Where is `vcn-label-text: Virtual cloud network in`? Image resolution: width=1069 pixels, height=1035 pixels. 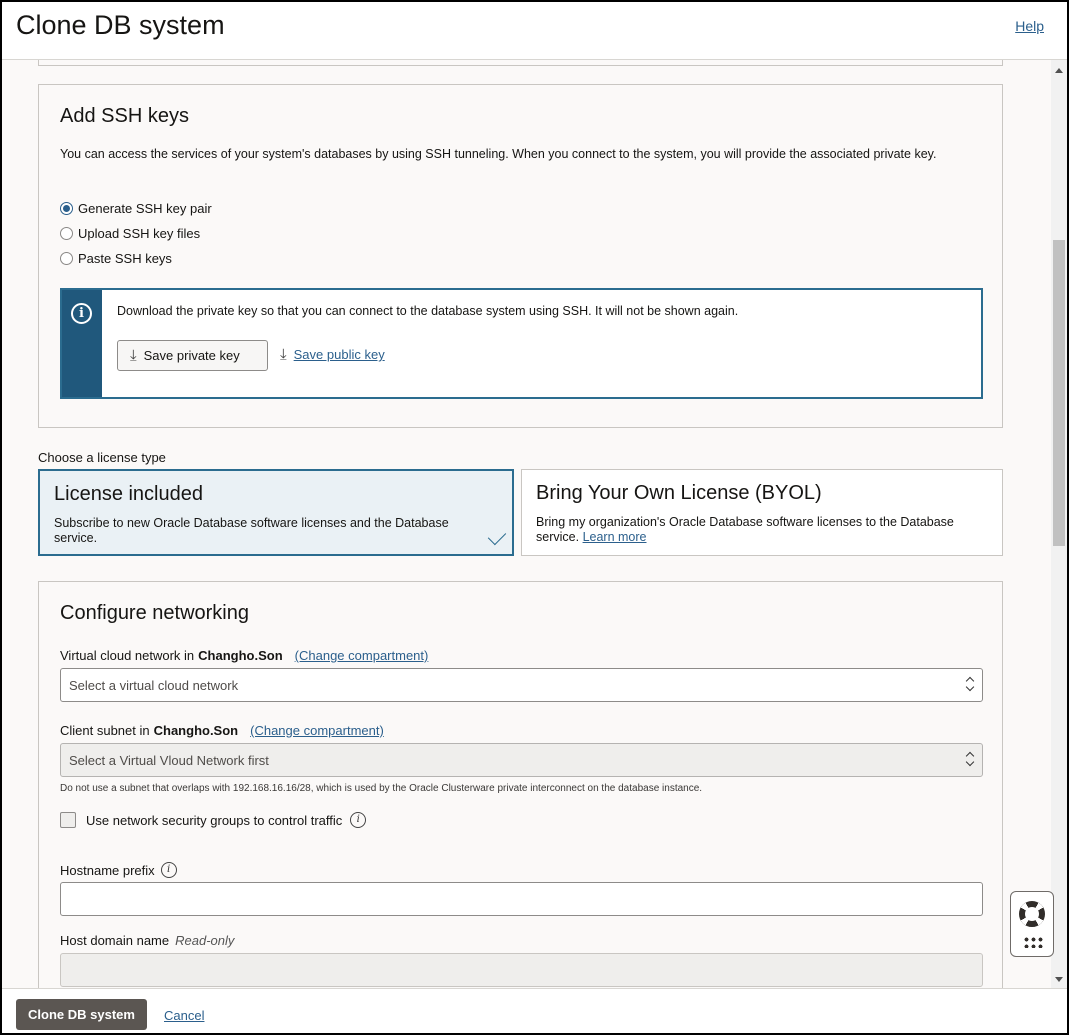 vcn-label-text: Virtual cloud network in is located at coordinates (127, 655).